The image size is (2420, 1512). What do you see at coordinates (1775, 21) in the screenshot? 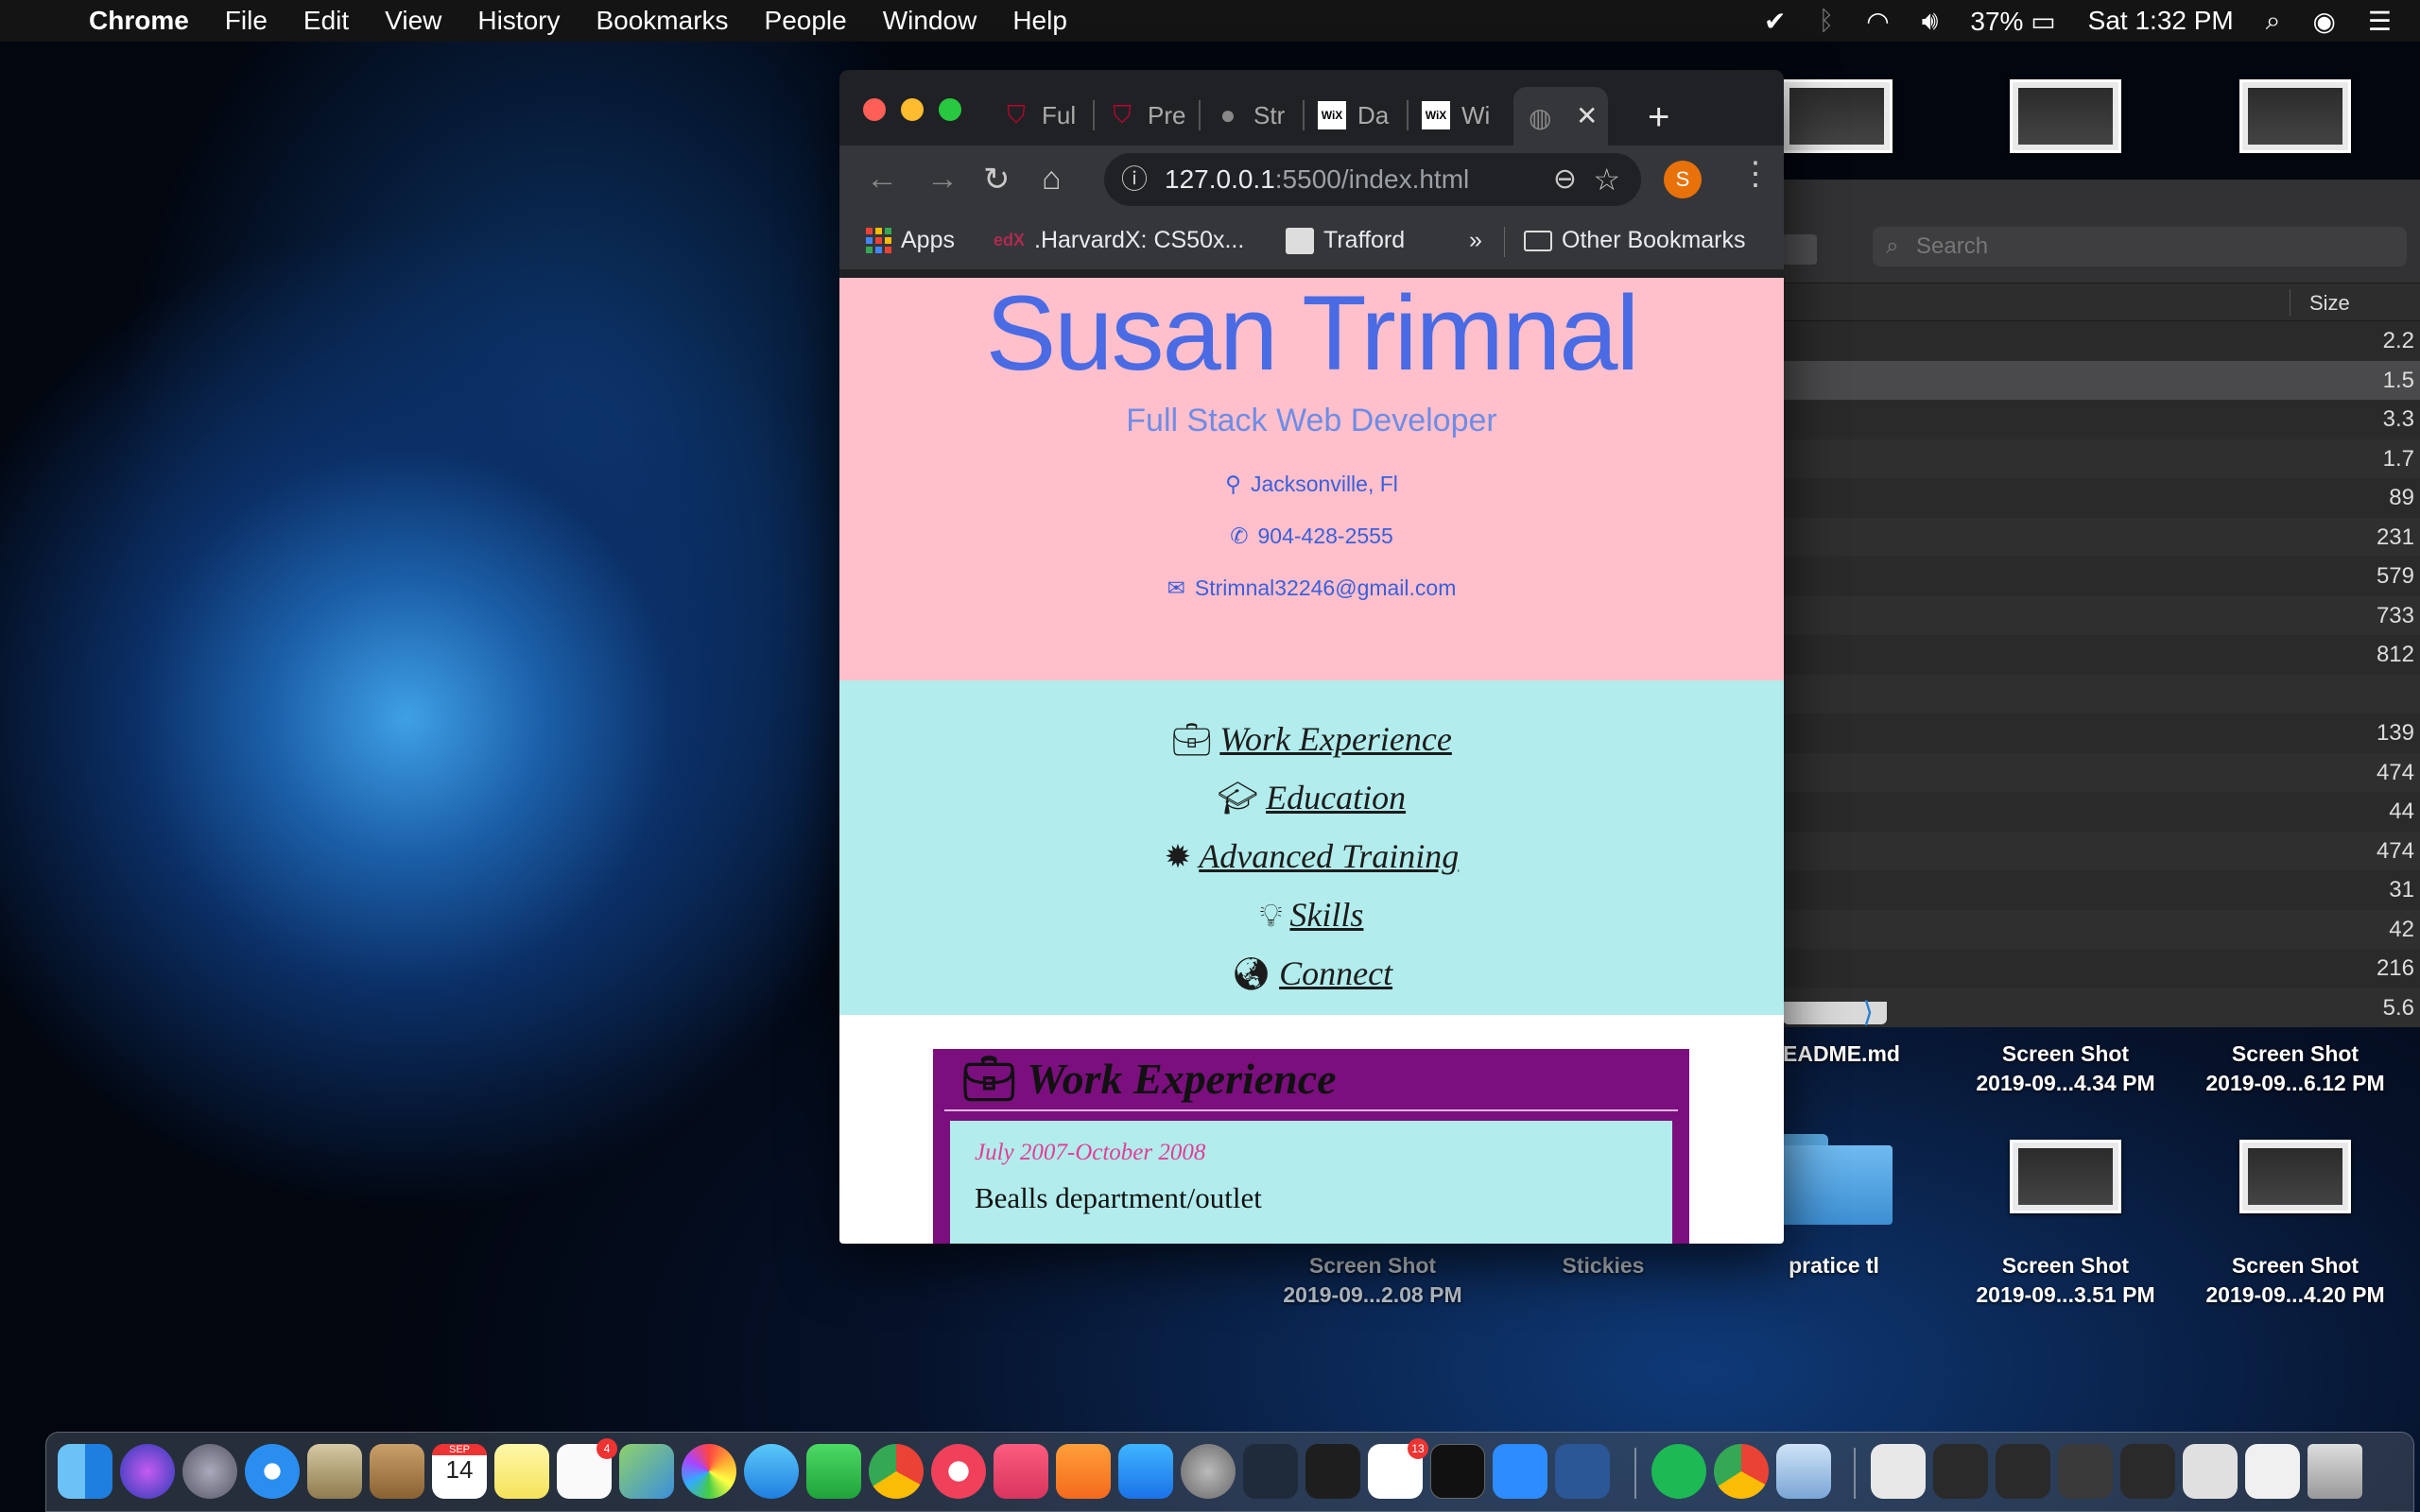
I see `checkmark-status-icon: ✔` at bounding box center [1775, 21].